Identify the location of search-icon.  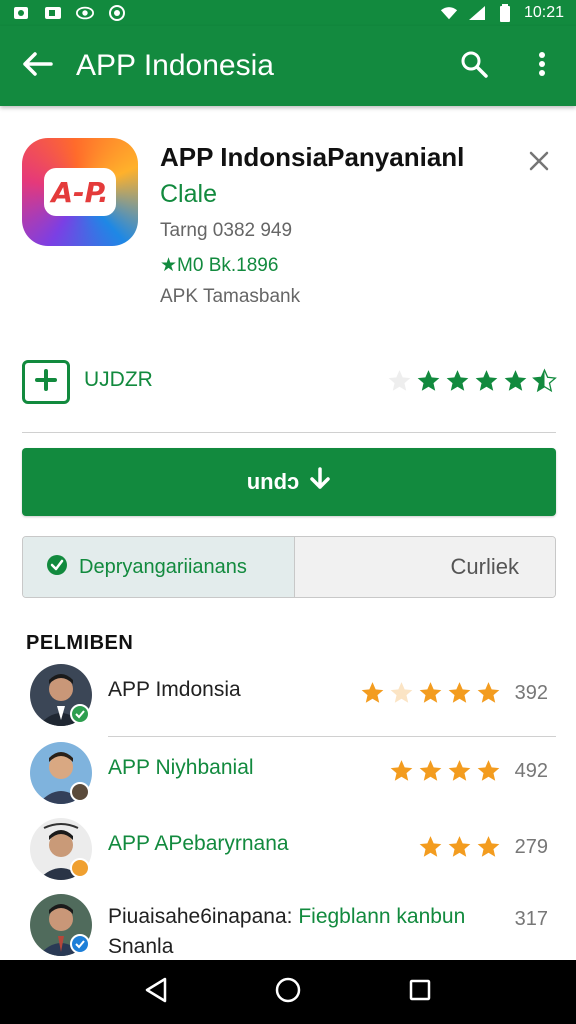
(474, 66).